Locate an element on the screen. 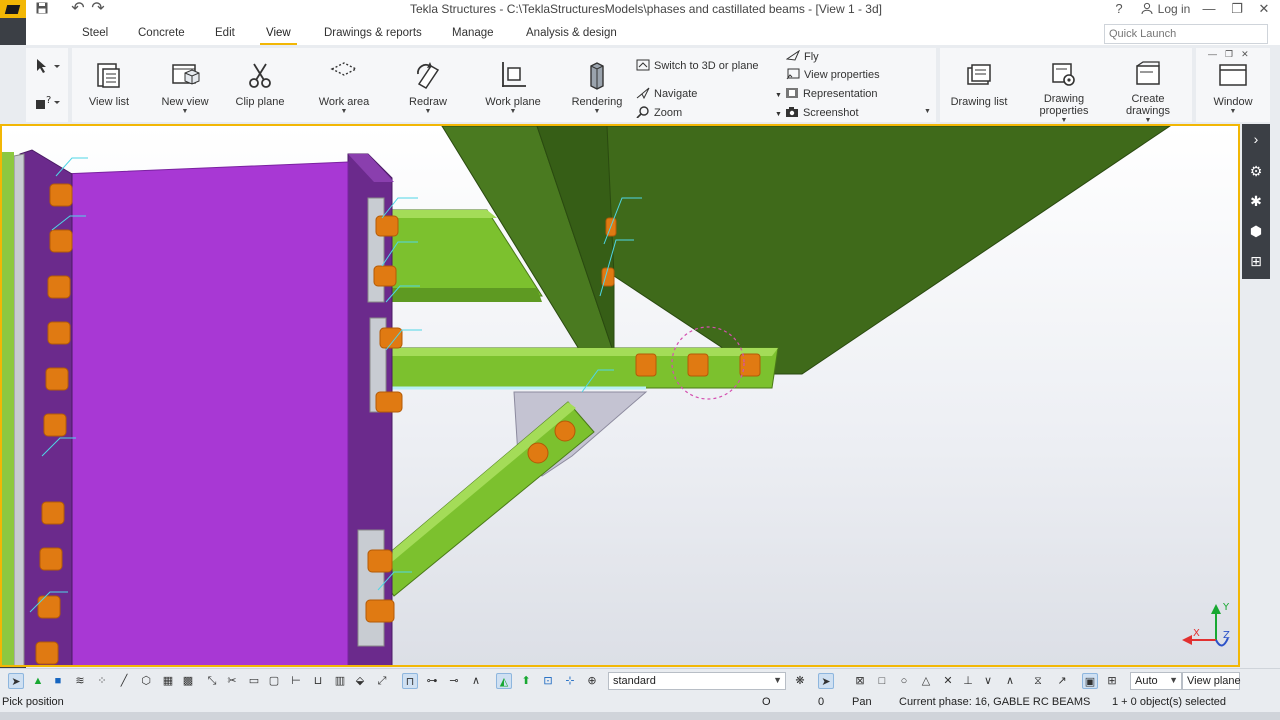 This screenshot has height=720, width=1280. applications-icon: ⊞ is located at coordinates (1256, 261).